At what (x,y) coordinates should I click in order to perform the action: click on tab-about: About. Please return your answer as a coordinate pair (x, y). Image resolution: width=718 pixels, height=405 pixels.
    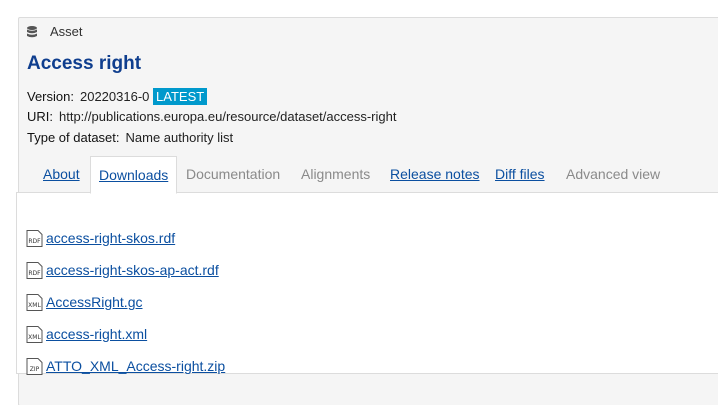
    Looking at the image, I should click on (61, 174).